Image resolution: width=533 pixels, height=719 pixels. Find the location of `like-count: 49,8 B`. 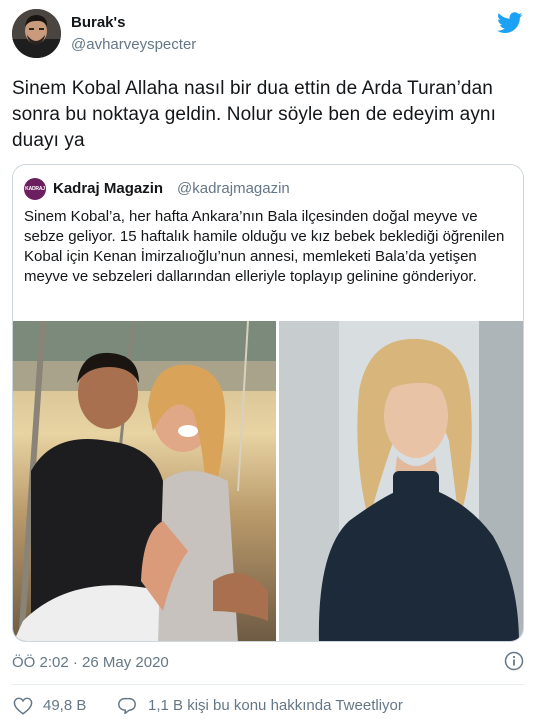

like-count: 49,8 B is located at coordinates (64, 705).